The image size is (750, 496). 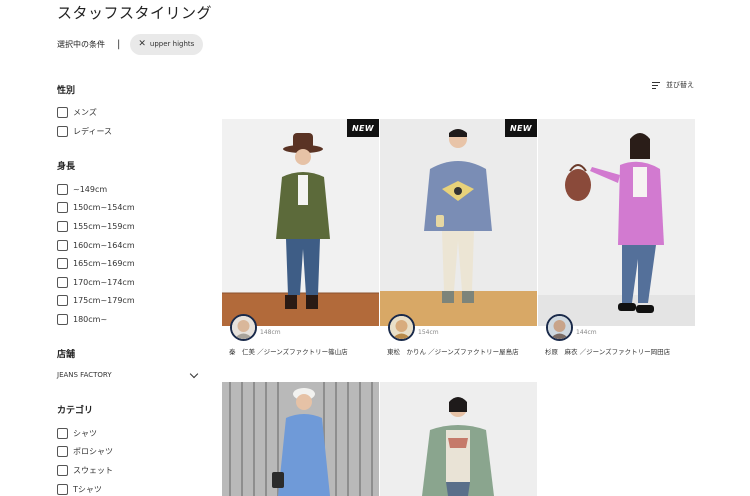 I want to click on filter-title-category: カテゴリ, so click(x=75, y=411).